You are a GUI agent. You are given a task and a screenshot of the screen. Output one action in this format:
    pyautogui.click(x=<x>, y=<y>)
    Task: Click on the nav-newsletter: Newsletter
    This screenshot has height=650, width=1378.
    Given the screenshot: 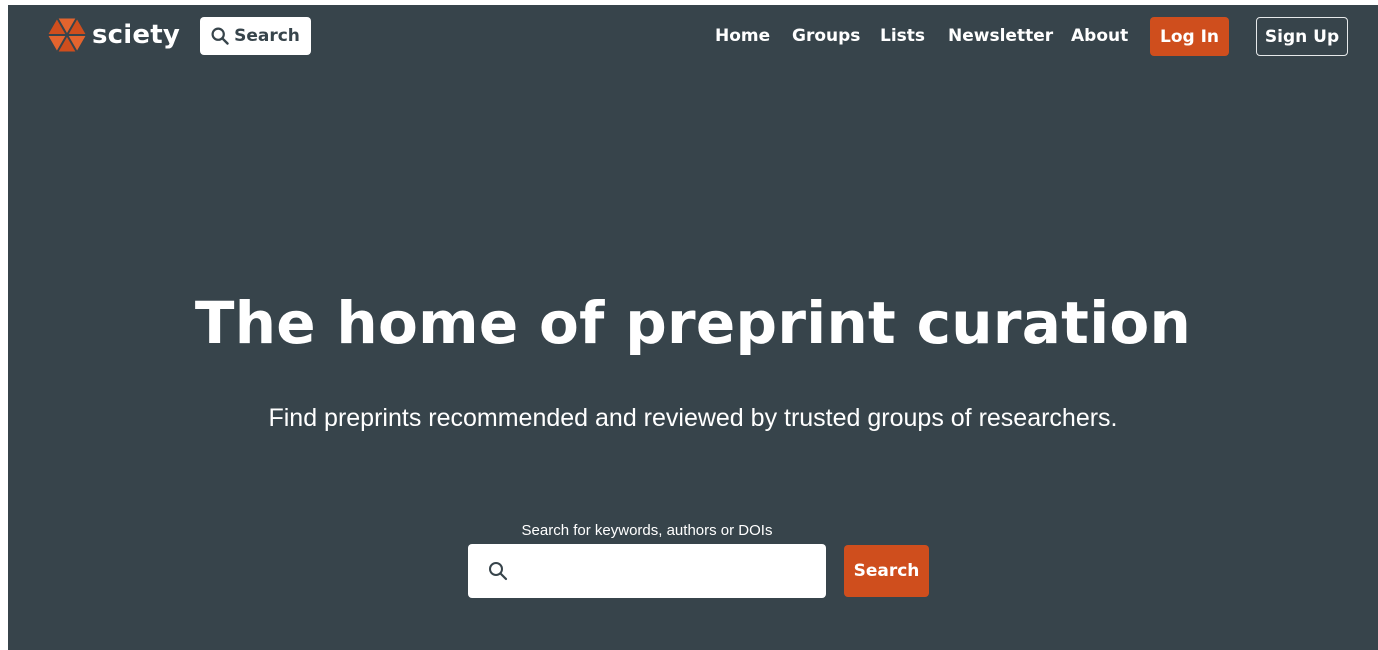 What is the action you would take?
    pyautogui.click(x=1000, y=36)
    